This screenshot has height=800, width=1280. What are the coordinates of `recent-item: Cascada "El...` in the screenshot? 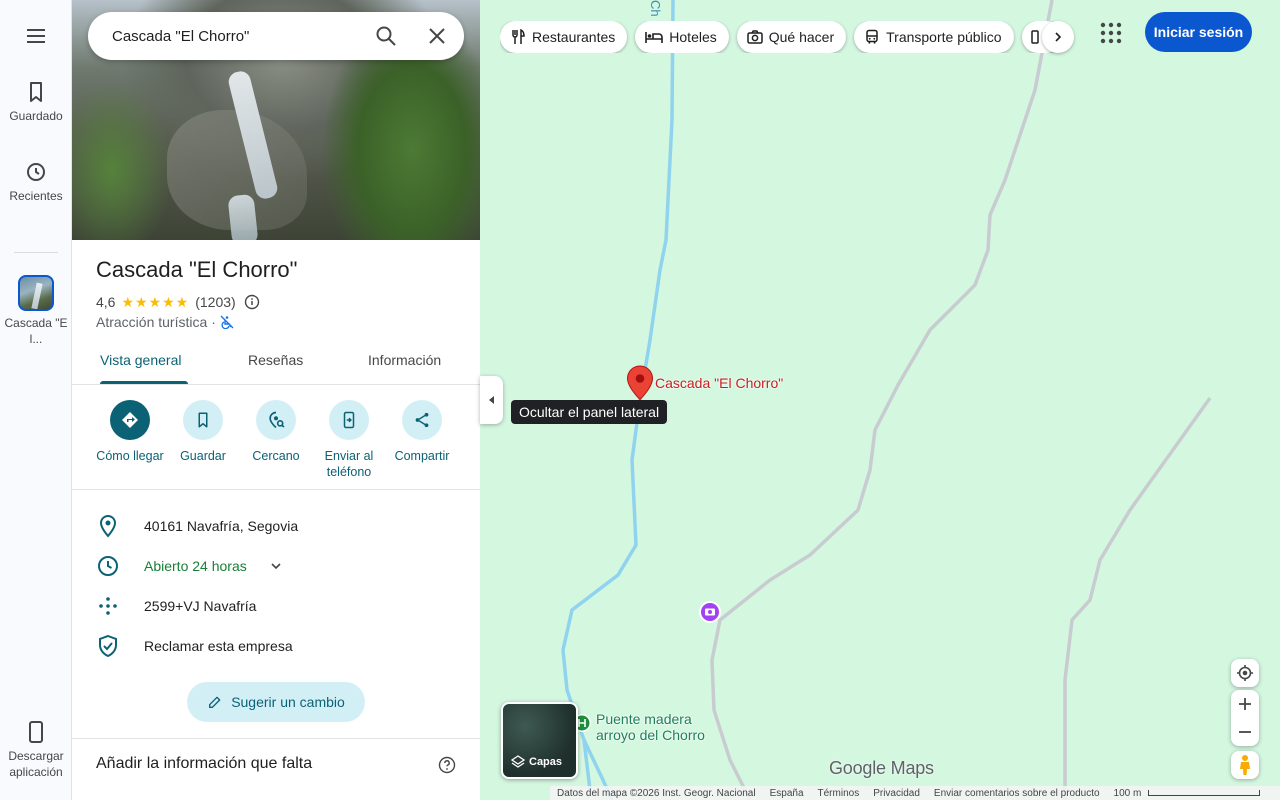 It's located at (36, 311).